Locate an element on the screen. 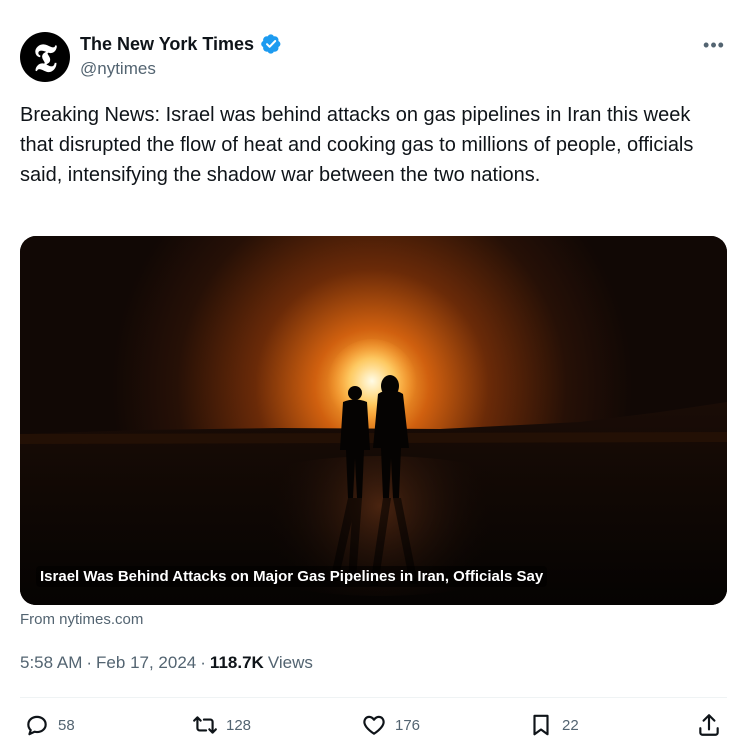 This screenshot has height=756, width=747. action-bar: 58 128 176 22 is located at coordinates (373, 727).